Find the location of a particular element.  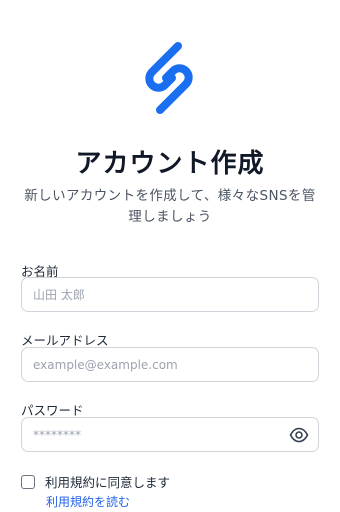

name-field-box is located at coordinates (170, 294).